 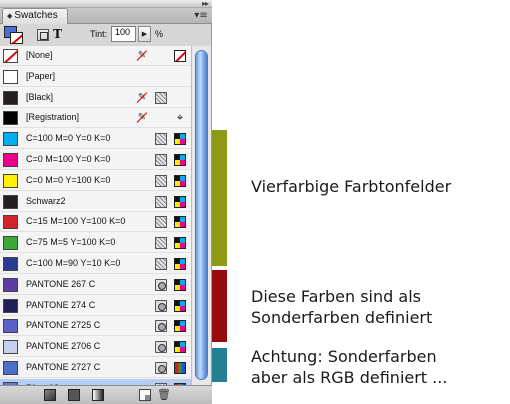 I want to click on delete-swatch-icon: 🗑, so click(x=164, y=395).